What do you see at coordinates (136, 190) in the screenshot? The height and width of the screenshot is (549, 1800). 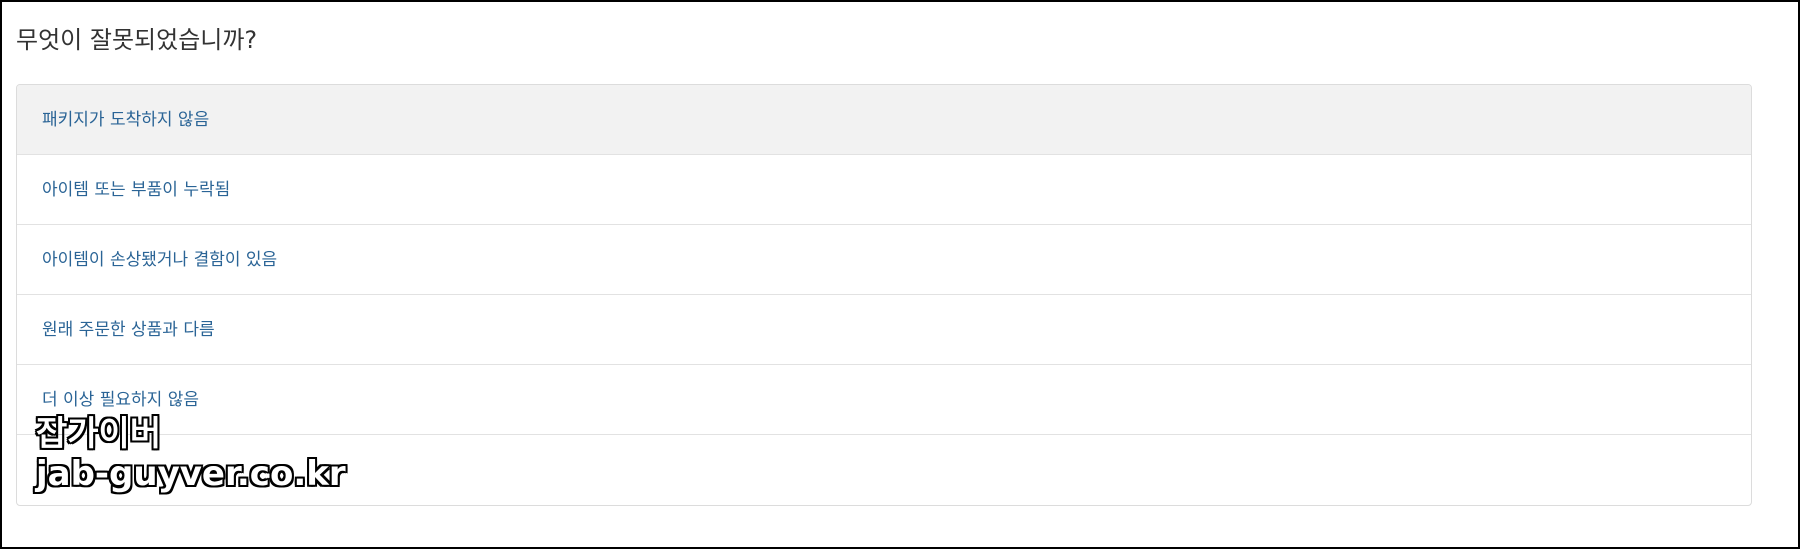 I see `option-label: 아이템 또는 부품이 누락됨` at bounding box center [136, 190].